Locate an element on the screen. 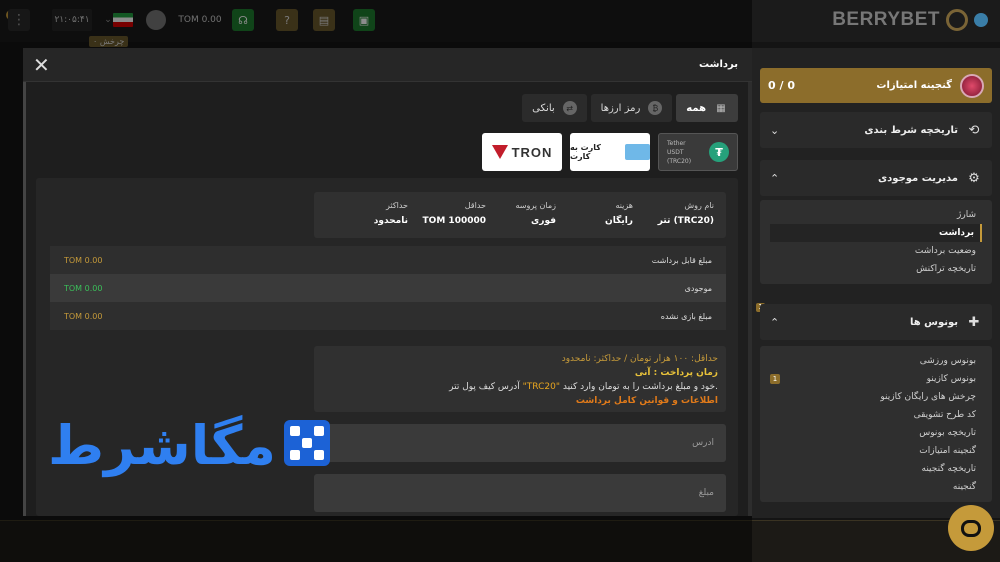  method-card-to-card: کارت به کارت is located at coordinates (610, 152).